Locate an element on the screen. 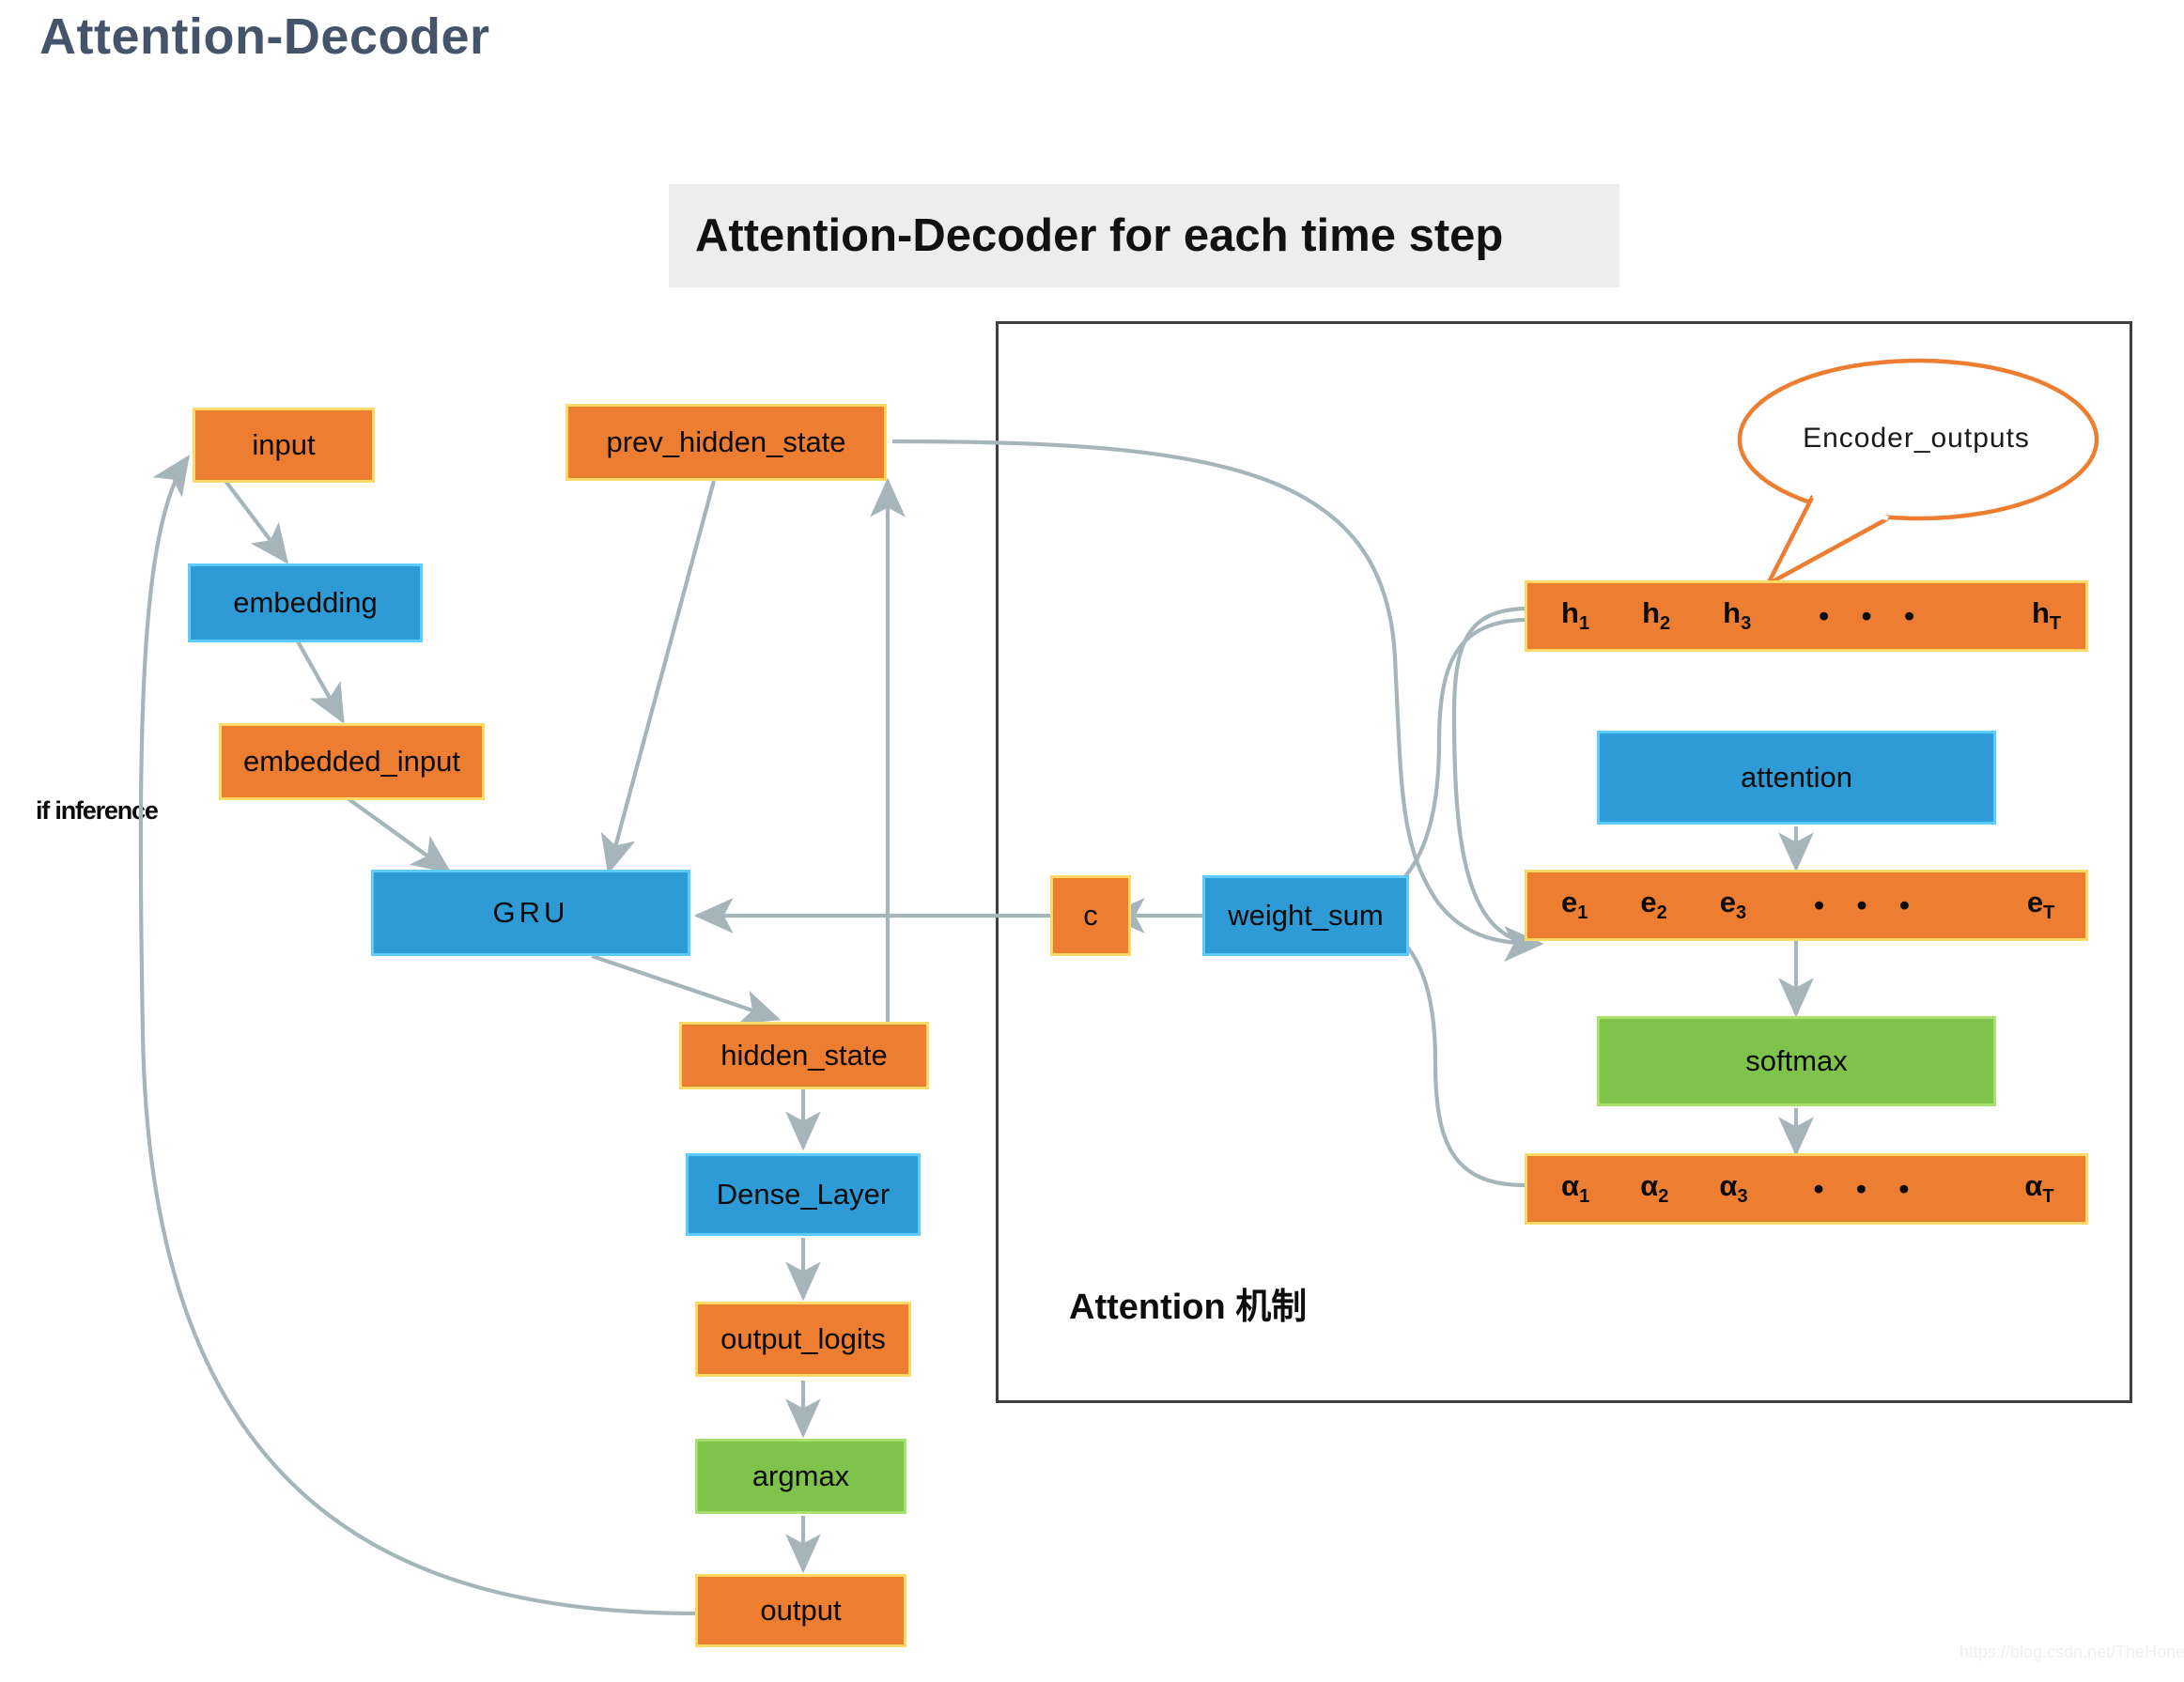 The image size is (2184, 1682). node-softmax: softmax is located at coordinates (1796, 1061).